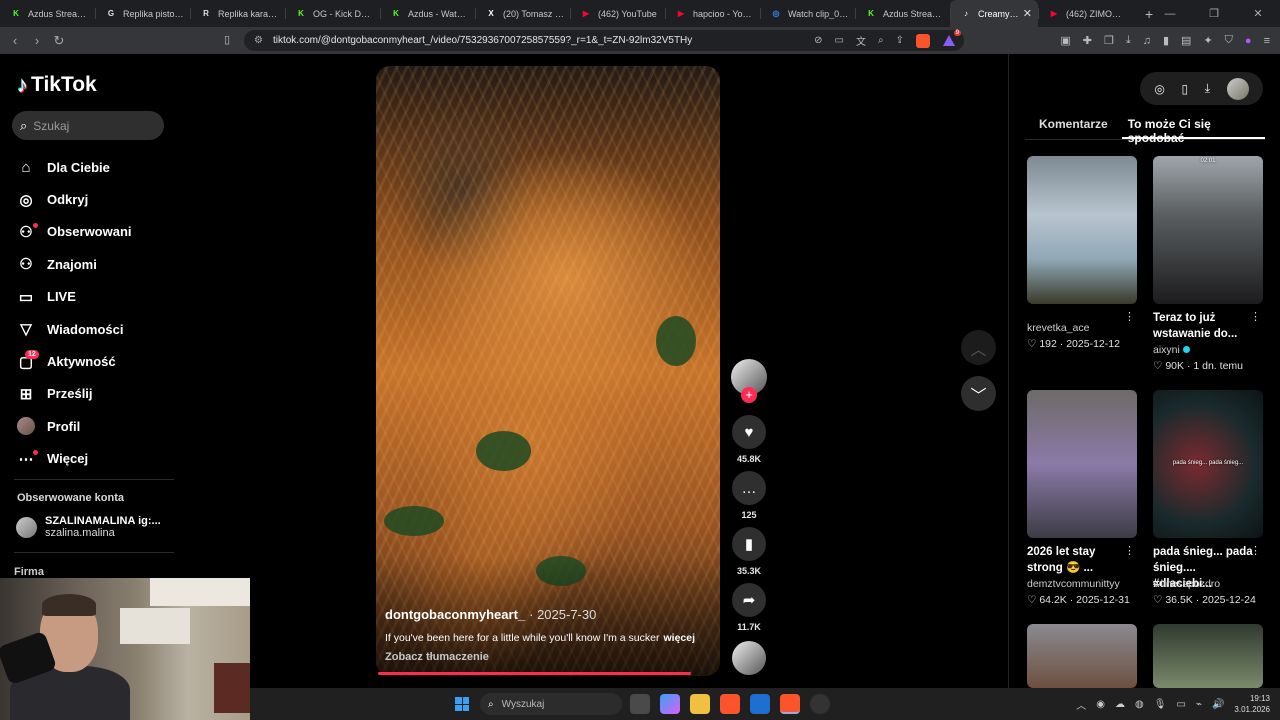 The height and width of the screenshot is (720, 1280). I want to click on browser-tab: ▶ (462) YouTube, so click(617, 13).